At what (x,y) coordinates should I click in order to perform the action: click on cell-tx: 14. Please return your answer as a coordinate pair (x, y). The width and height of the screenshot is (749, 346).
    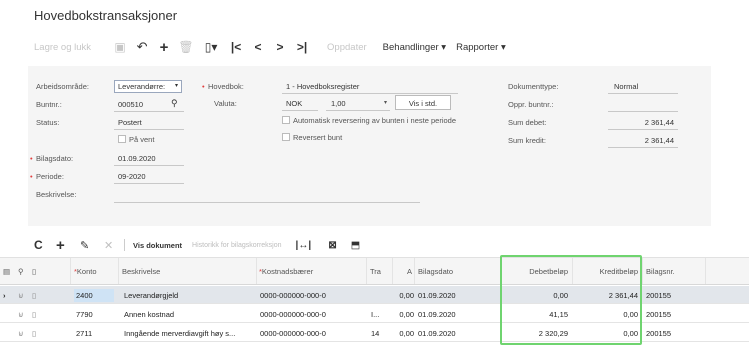
    Looking at the image, I should click on (381, 333).